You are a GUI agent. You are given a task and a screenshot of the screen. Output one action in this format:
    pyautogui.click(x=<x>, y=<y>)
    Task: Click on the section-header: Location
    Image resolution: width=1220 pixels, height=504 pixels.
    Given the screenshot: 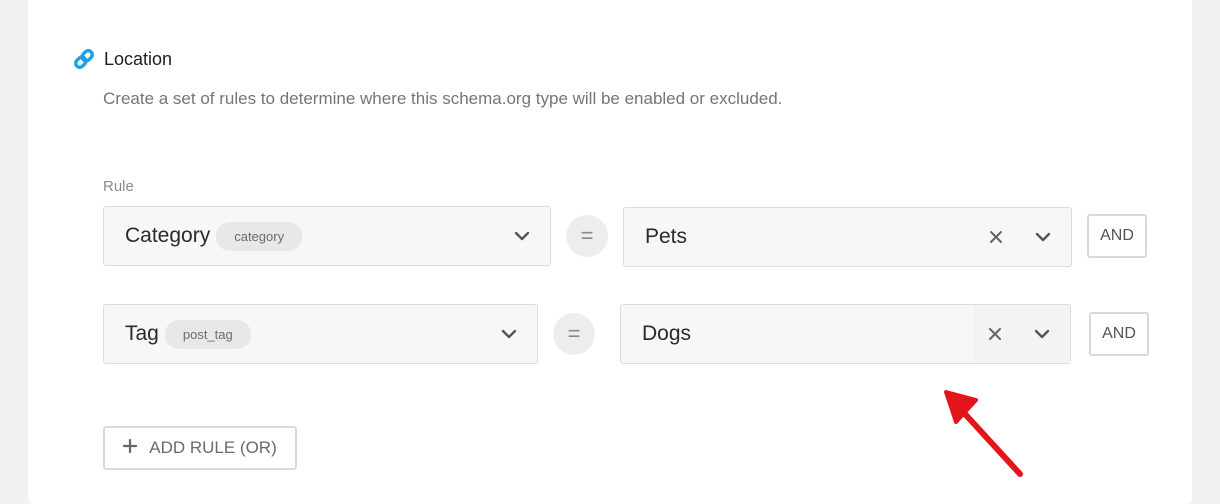 What is the action you would take?
    pyautogui.click(x=121, y=59)
    